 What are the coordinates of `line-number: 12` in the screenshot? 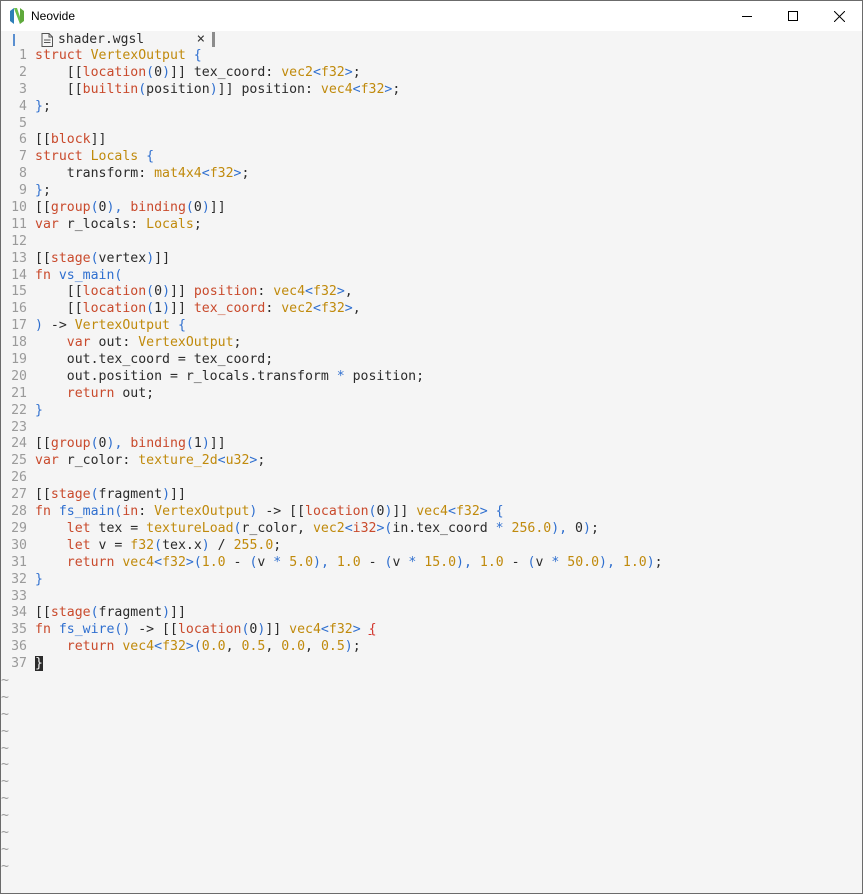 It's located at (19, 241).